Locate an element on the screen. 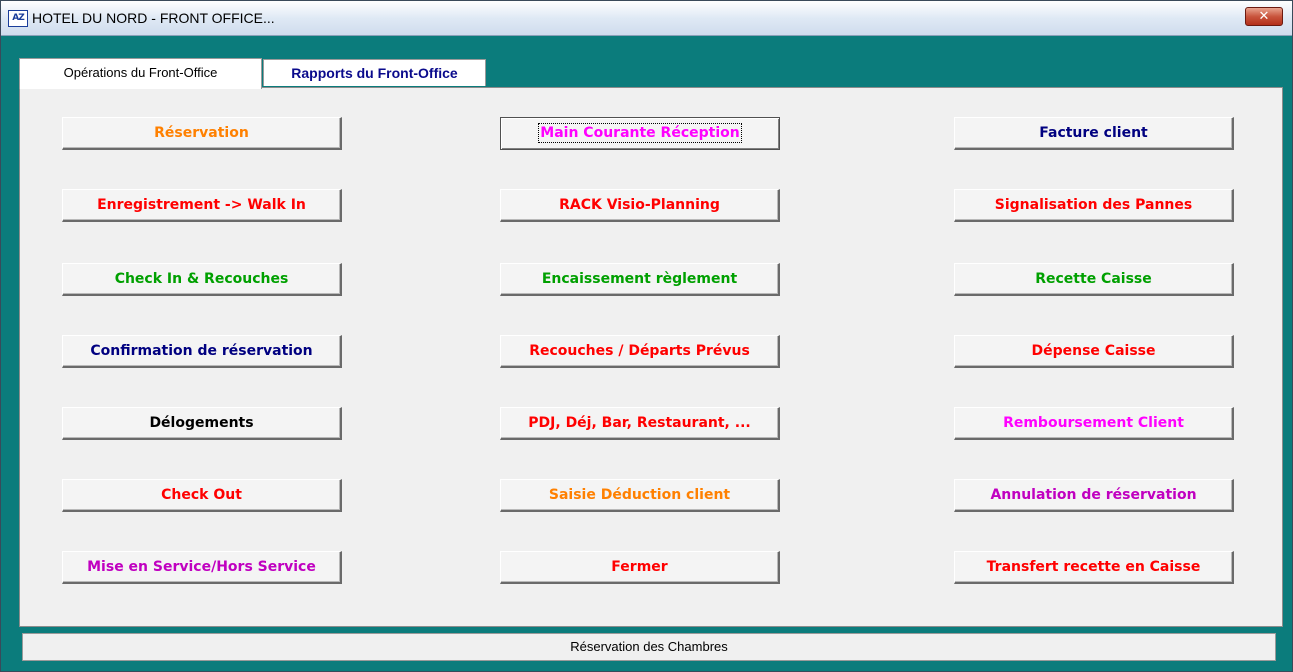 Image resolution: width=1293 pixels, height=672 pixels. signalisation-pannes-button: Signalisation des Pannes is located at coordinates (1094, 205).